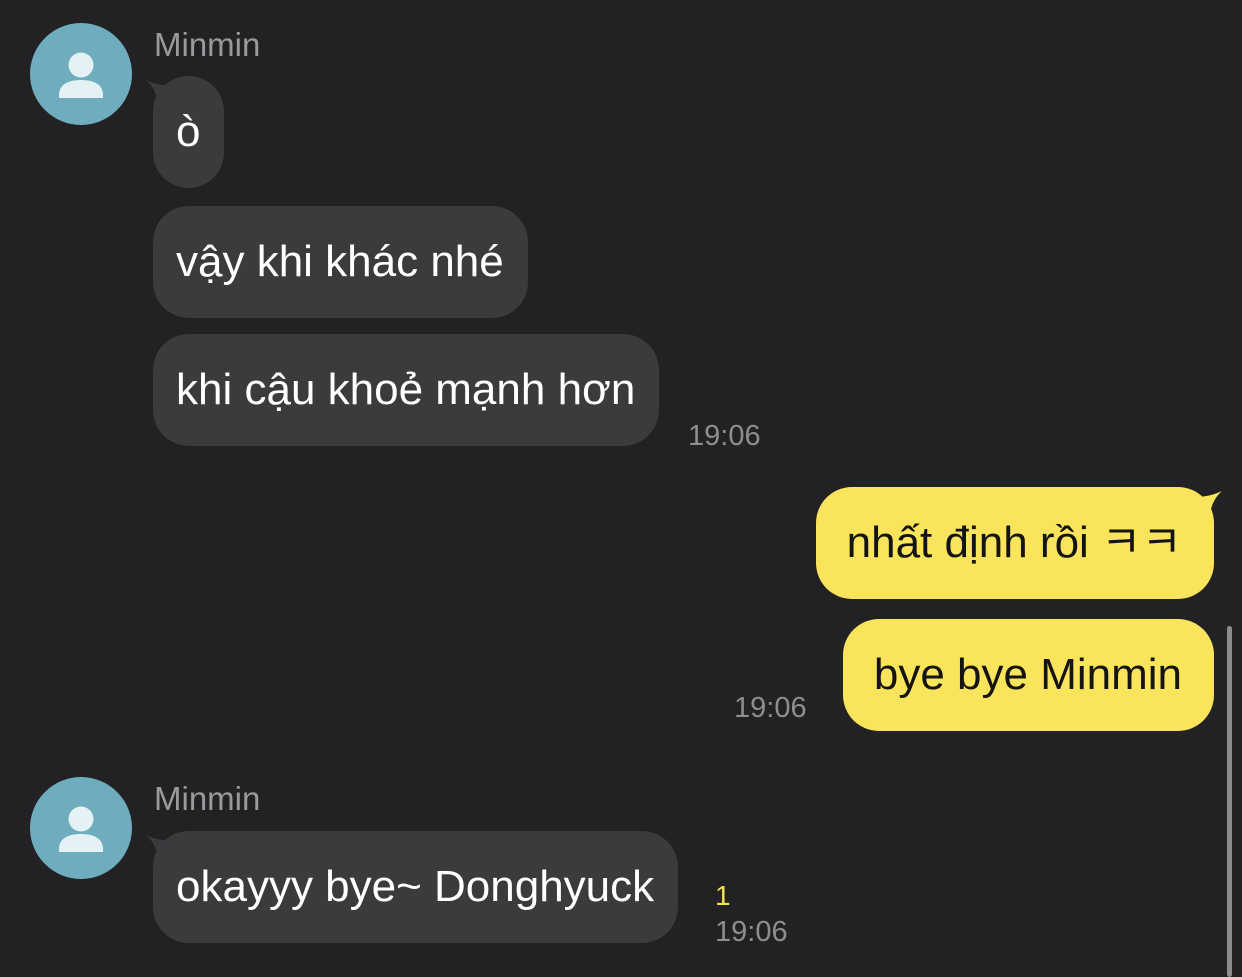 Image resolution: width=1242 pixels, height=977 pixels. I want to click on message-text: okayyy bye~ Donghyuck, so click(415, 886).